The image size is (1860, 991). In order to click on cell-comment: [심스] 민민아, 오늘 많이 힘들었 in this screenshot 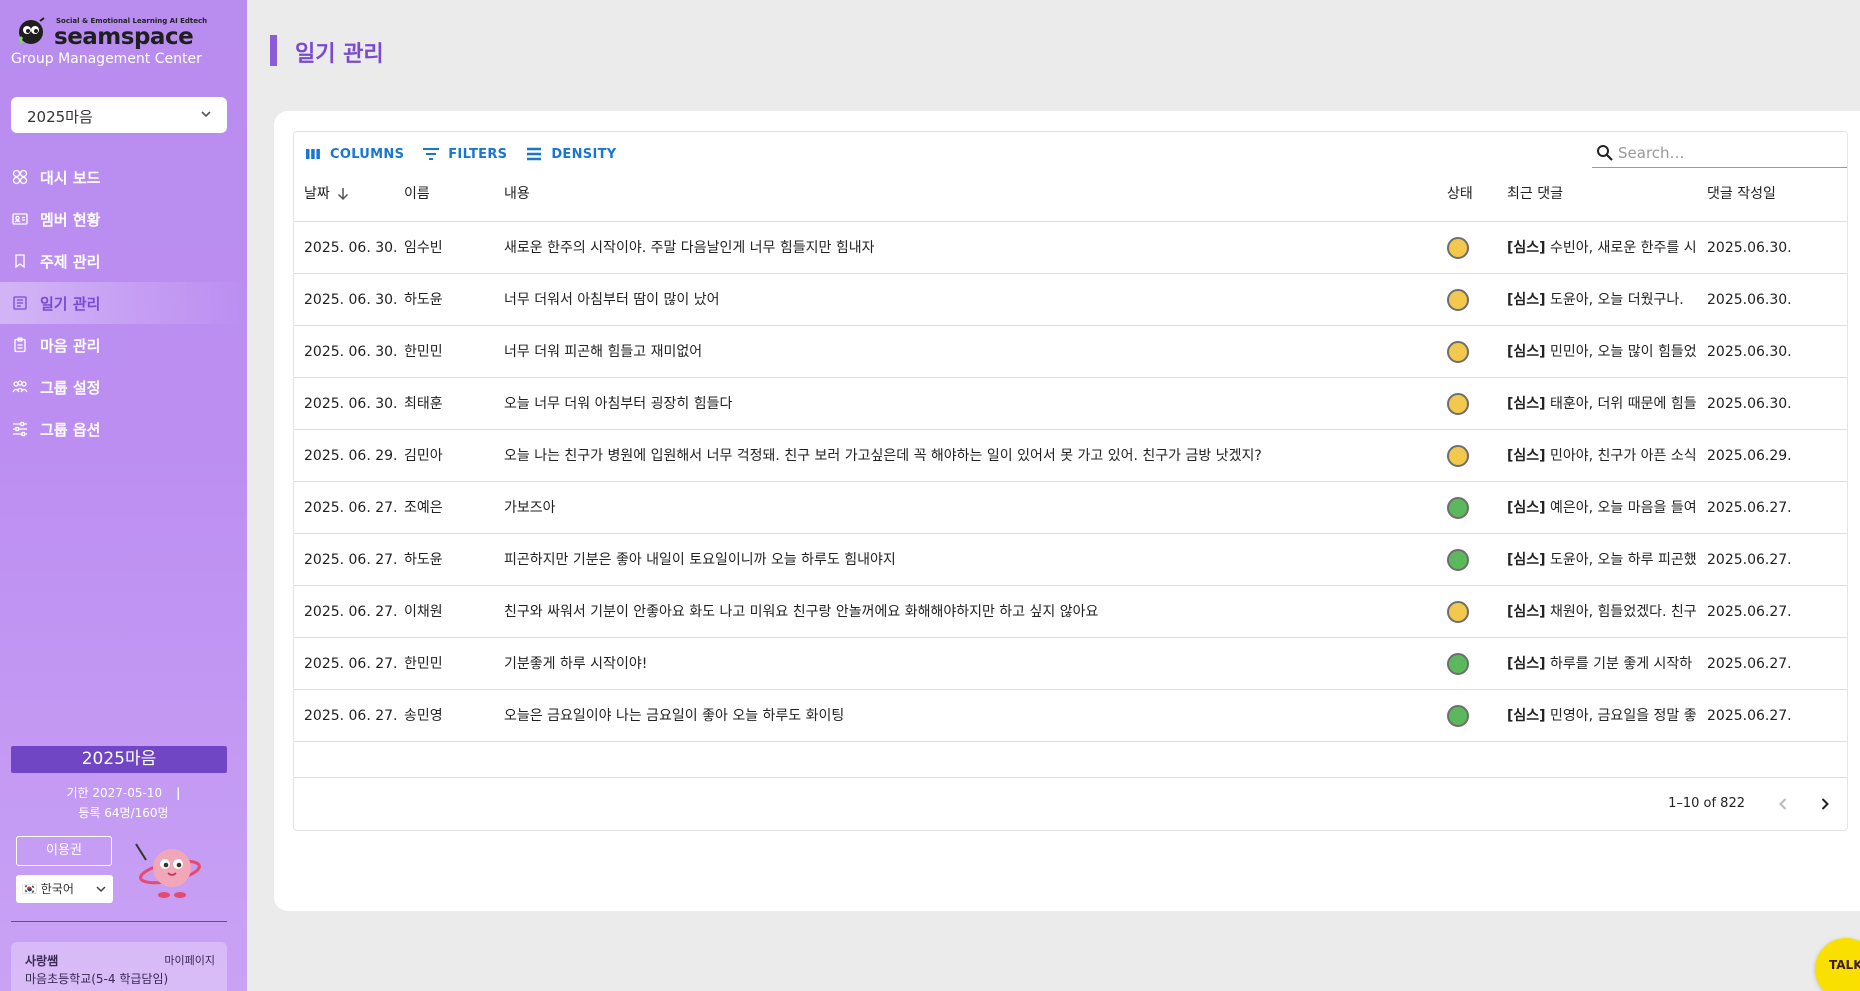, I will do `click(1605, 352)`.